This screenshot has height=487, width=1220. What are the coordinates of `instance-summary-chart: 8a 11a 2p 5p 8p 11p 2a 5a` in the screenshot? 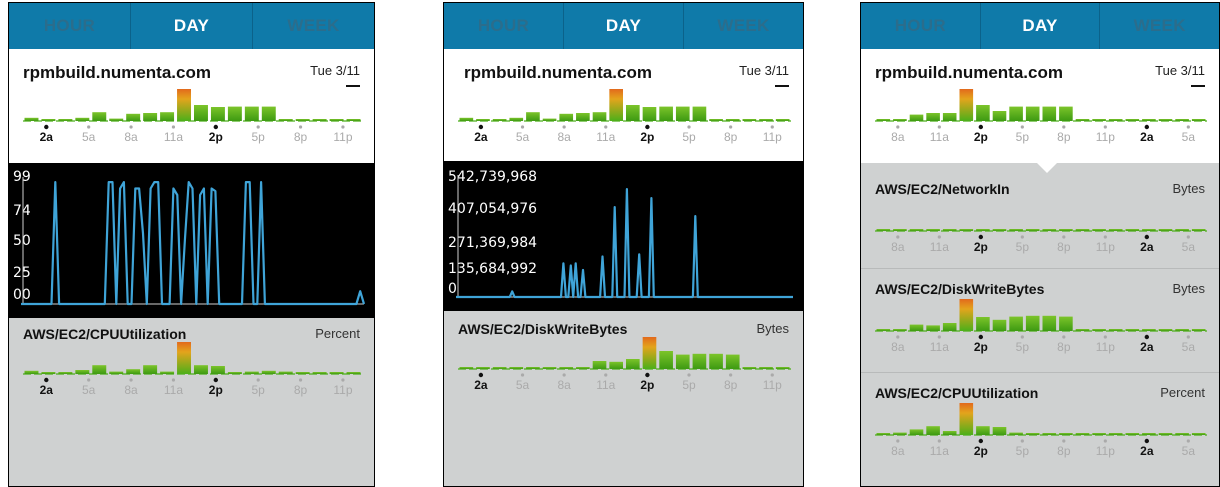 It's located at (1040, 124).